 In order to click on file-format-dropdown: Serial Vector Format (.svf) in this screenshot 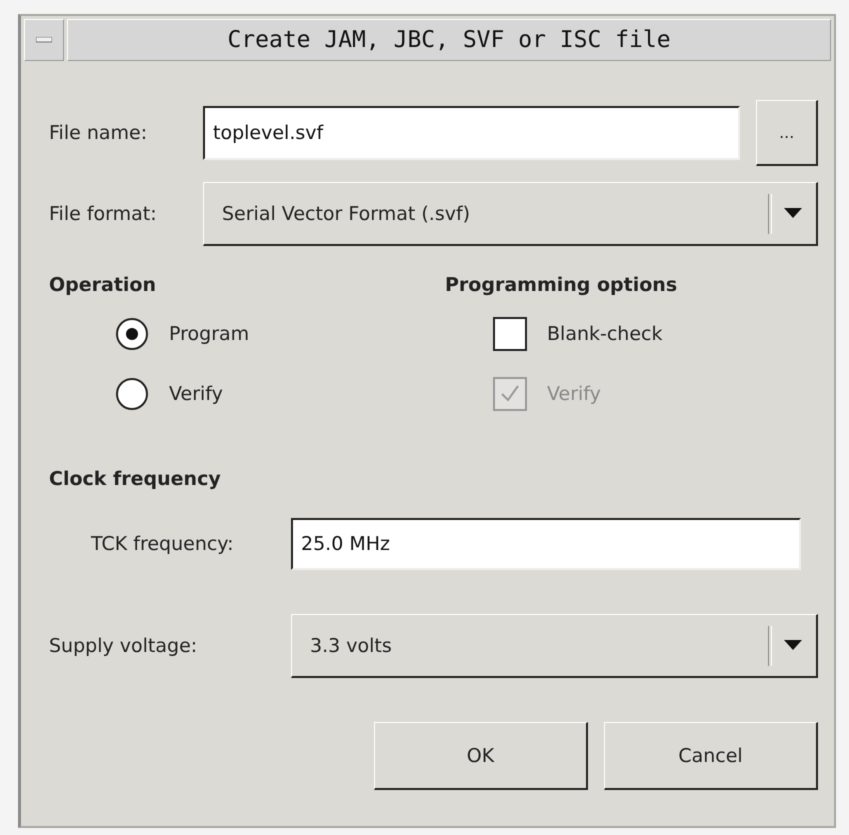, I will do `click(510, 214)`.